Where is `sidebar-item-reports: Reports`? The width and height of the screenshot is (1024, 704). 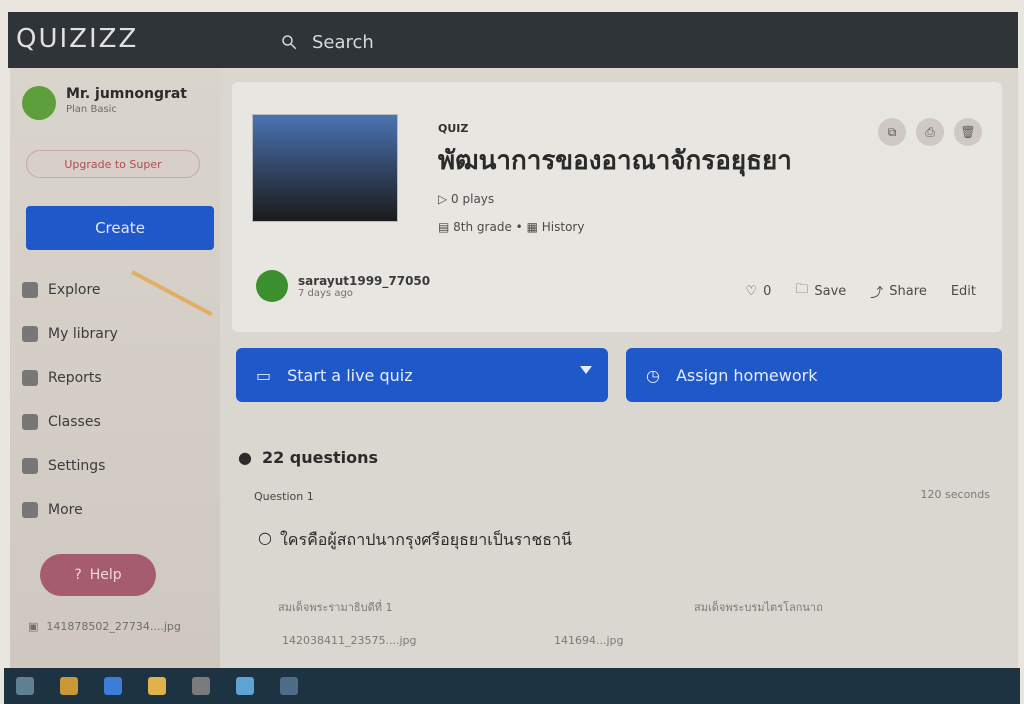
sidebar-item-reports: Reports is located at coordinates (70, 378).